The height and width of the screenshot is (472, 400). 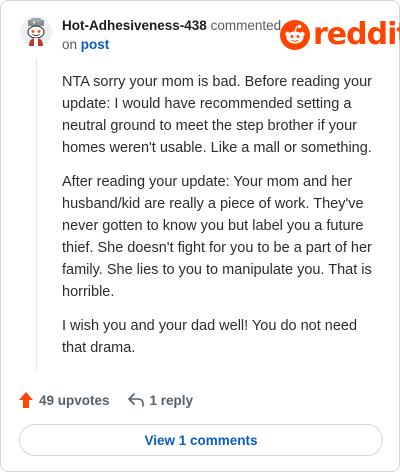 What do you see at coordinates (295, 35) in the screenshot?
I see `reddit-alien-icon` at bounding box center [295, 35].